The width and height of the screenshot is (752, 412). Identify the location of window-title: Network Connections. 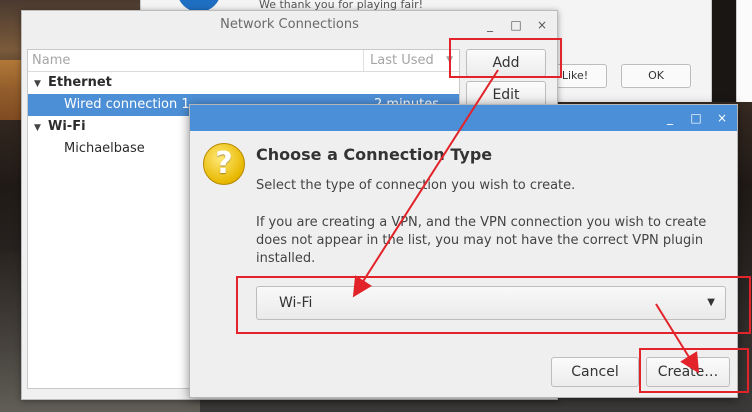
(289, 24).